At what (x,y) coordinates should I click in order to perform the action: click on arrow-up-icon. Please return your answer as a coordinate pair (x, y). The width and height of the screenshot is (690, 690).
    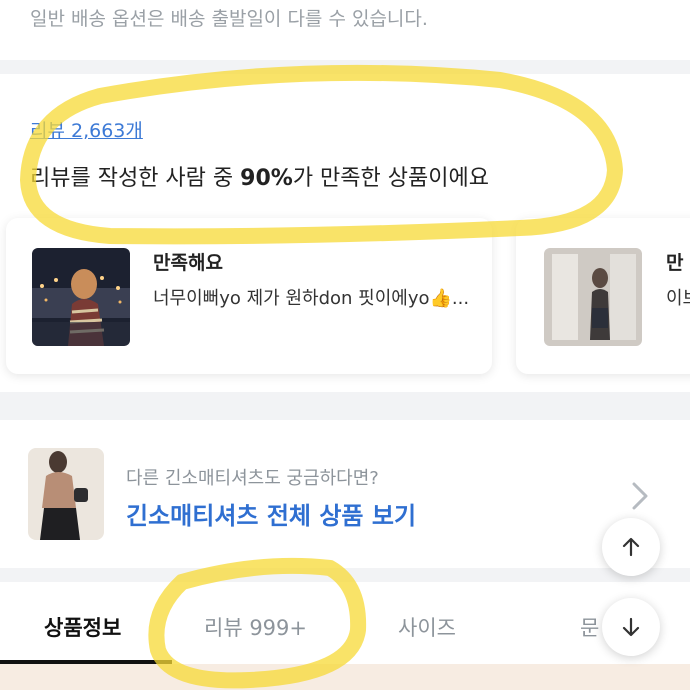
    Looking at the image, I should click on (631, 547).